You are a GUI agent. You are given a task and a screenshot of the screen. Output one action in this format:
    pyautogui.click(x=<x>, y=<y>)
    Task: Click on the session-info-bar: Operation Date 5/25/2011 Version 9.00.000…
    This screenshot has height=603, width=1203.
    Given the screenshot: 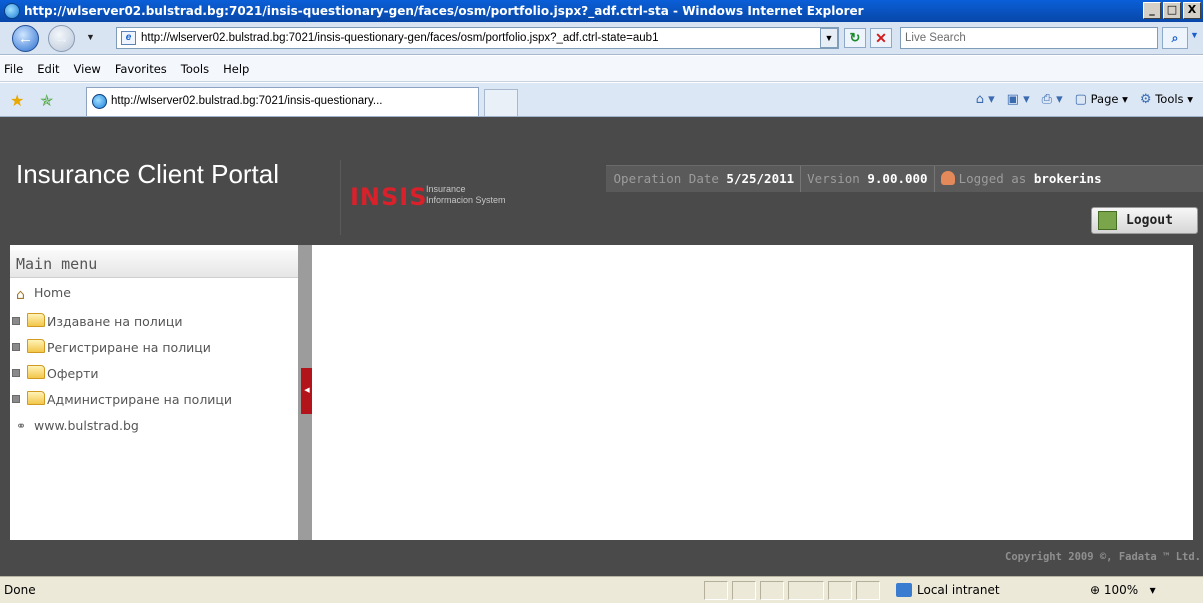 What is the action you would take?
    pyautogui.click(x=904, y=178)
    